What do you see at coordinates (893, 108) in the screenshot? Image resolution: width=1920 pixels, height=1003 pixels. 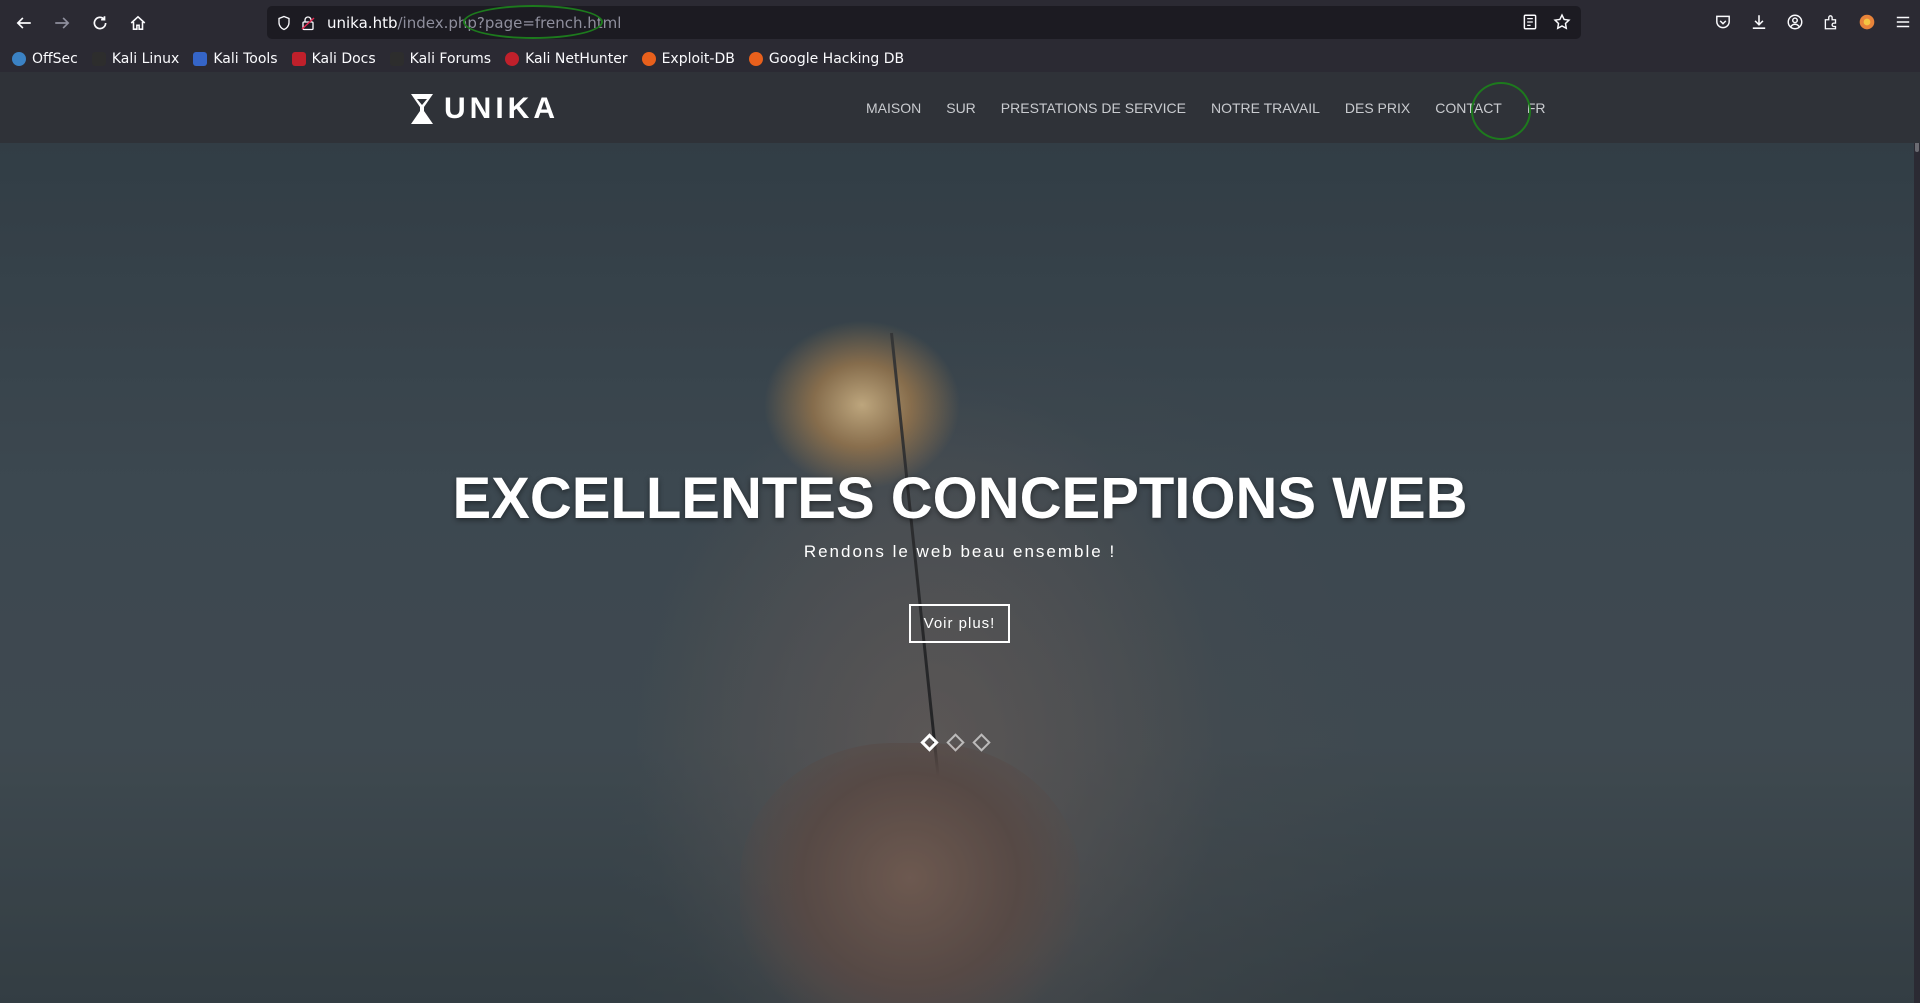 I see `menu-item-maison: MAISON` at bounding box center [893, 108].